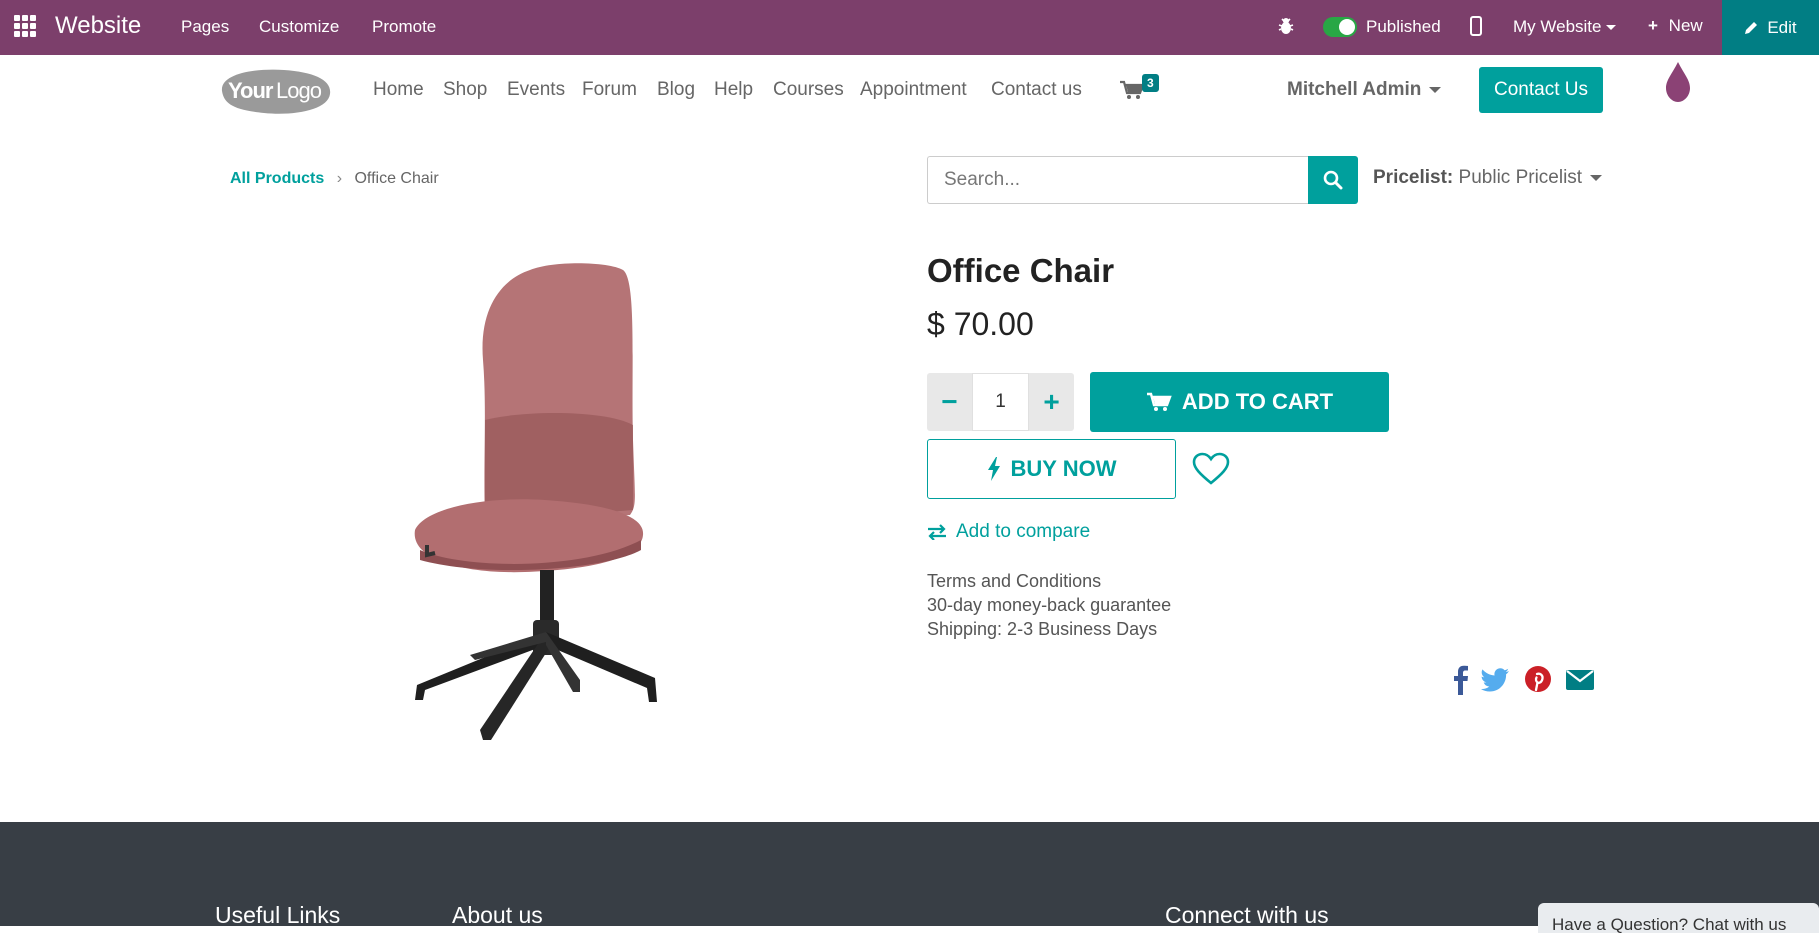 Image resolution: width=1819 pixels, height=933 pixels. I want to click on search-input, so click(1118, 180).